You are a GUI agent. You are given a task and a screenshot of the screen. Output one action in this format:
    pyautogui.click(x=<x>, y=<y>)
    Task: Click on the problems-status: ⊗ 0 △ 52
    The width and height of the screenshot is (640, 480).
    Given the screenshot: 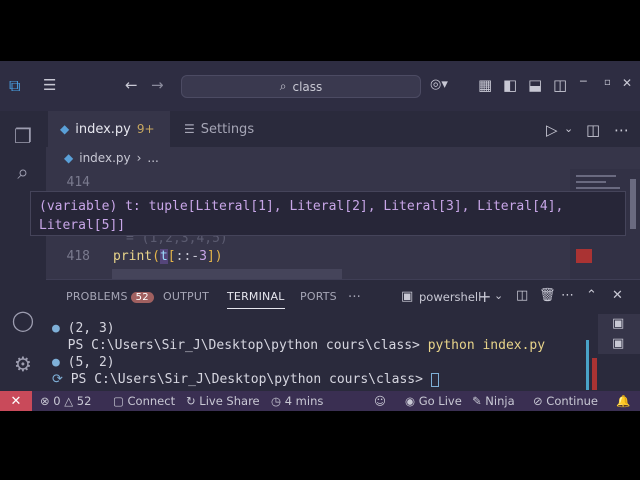 What is the action you would take?
    pyautogui.click(x=65, y=401)
    